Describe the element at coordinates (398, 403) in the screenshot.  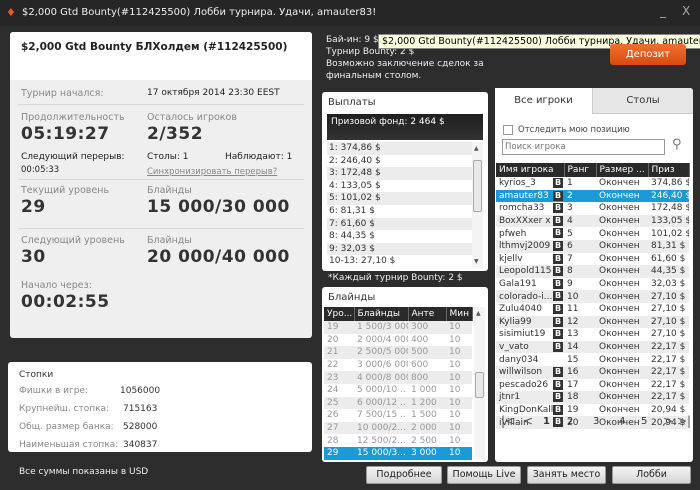
I see `blinds-row: 25 6 000/12 .. 1 200 10` at that location.